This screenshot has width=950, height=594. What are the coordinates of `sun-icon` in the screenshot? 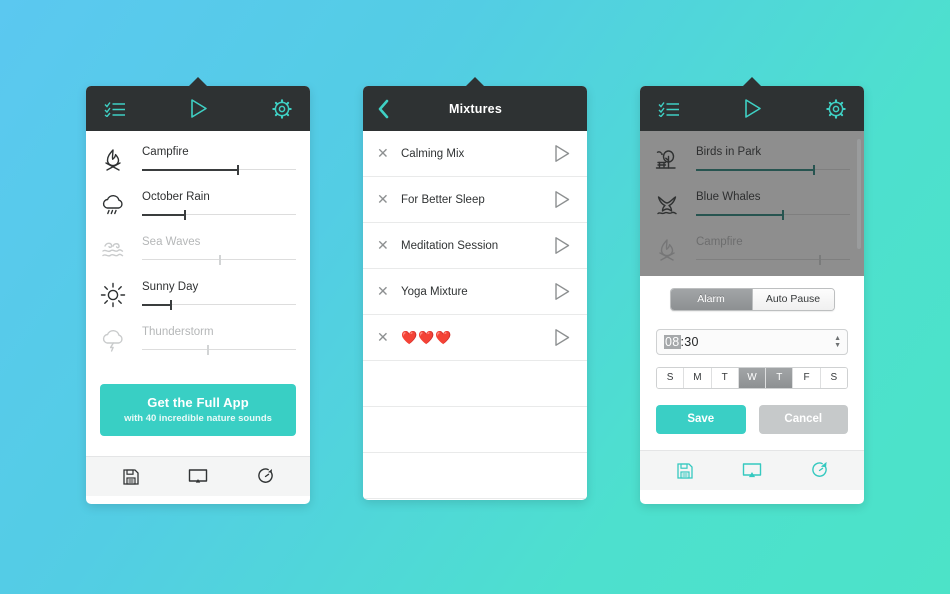 It's located at (117, 295).